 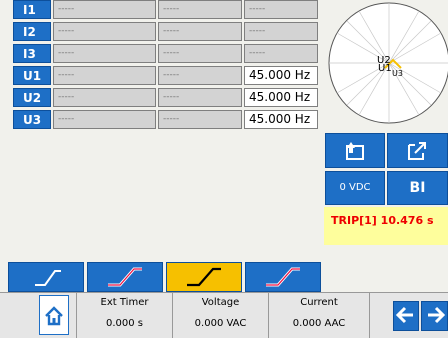 I want to click on channel-row-i2: I2 ----- ----- -----, so click(x=165, y=32).